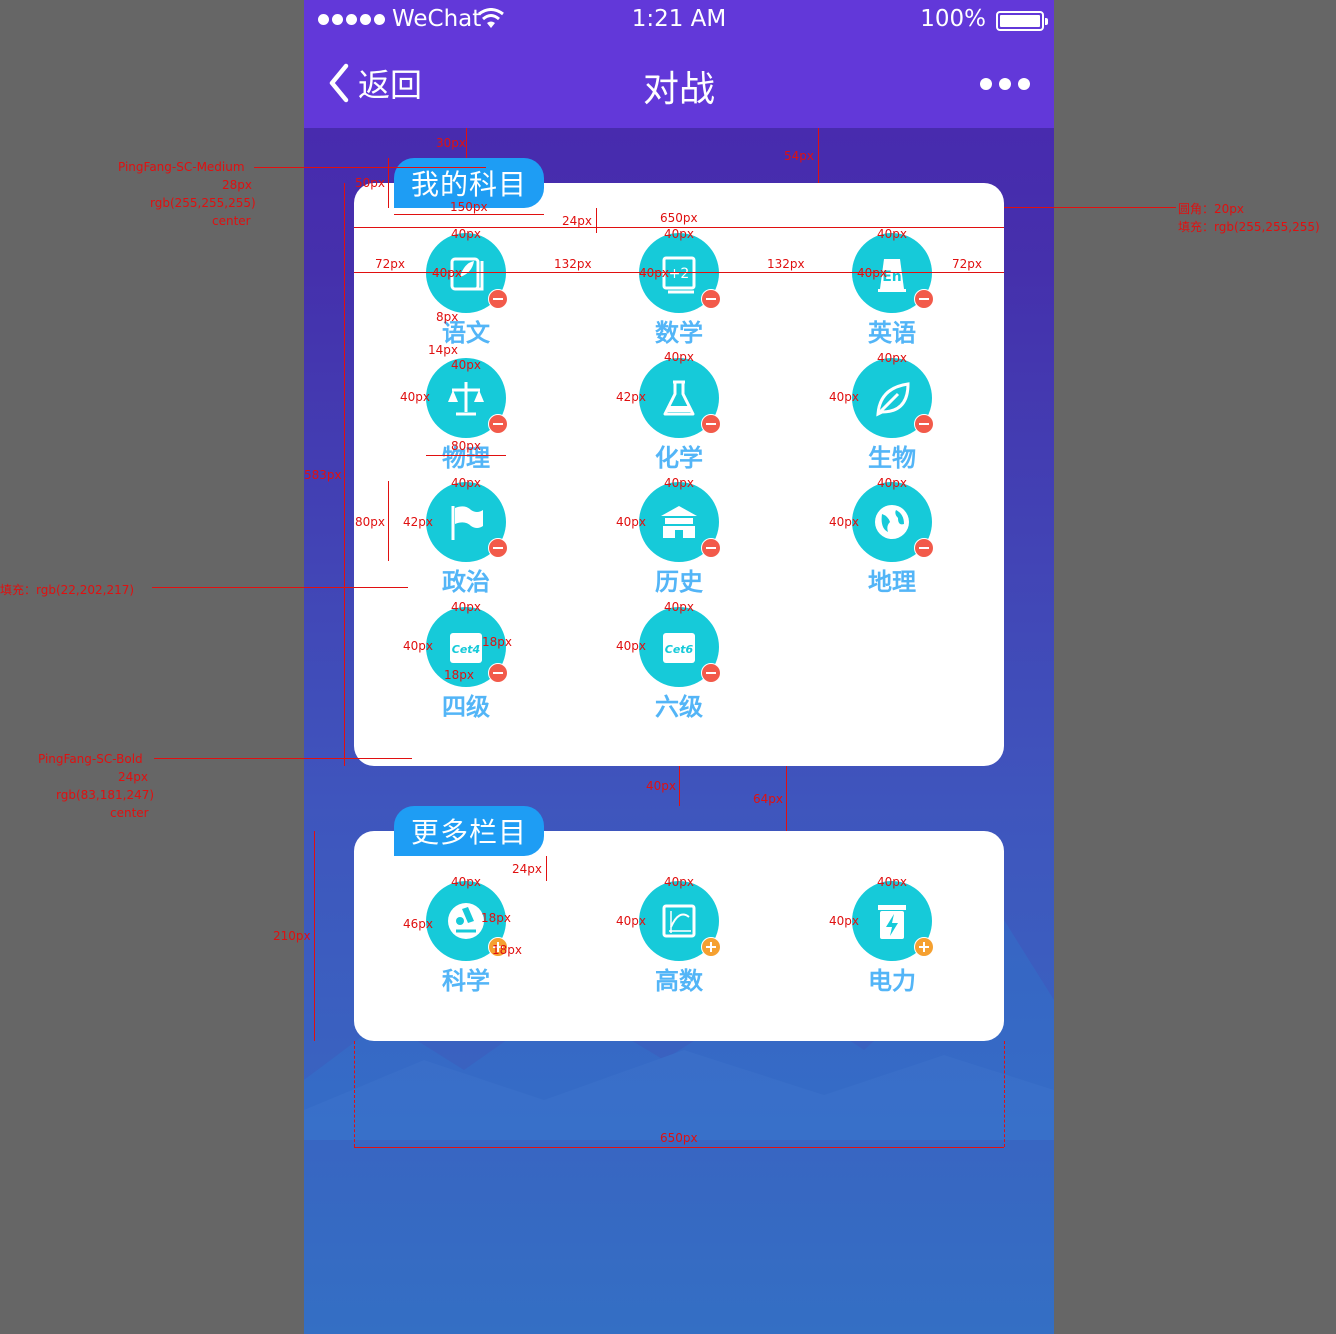 This screenshot has width=1336, height=1334. I want to click on anno-583: 583px, so click(323, 475).